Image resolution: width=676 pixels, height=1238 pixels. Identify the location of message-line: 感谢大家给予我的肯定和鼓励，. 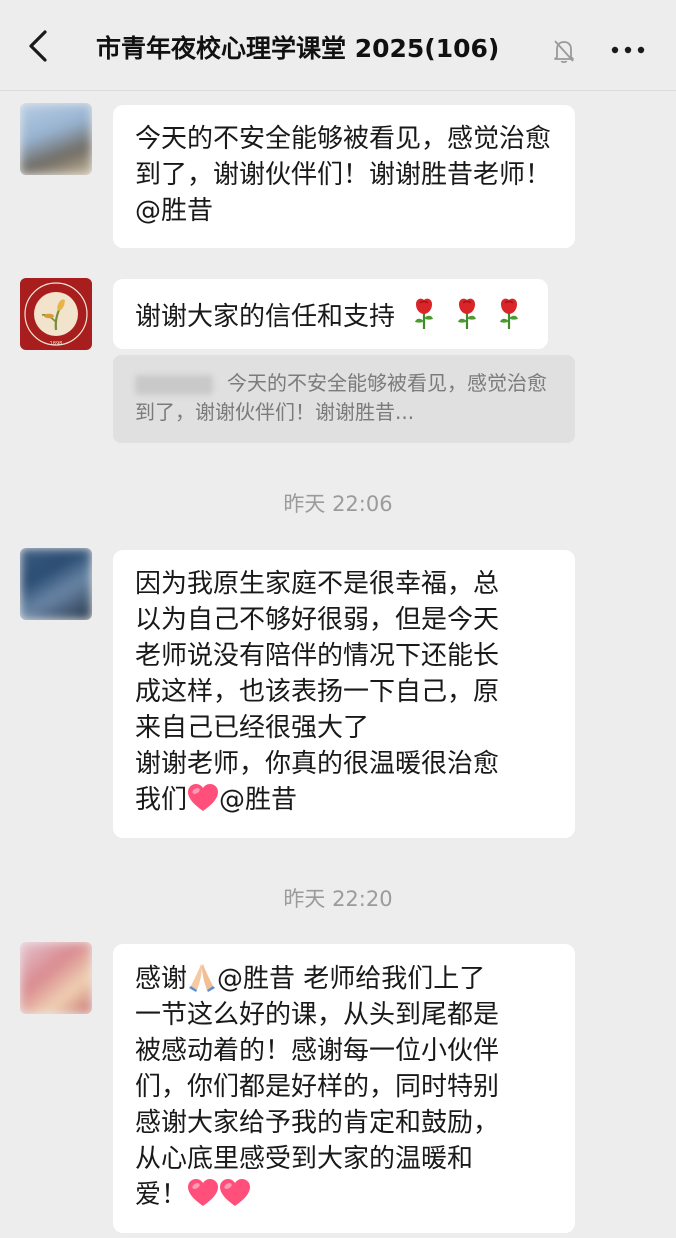
(317, 1123).